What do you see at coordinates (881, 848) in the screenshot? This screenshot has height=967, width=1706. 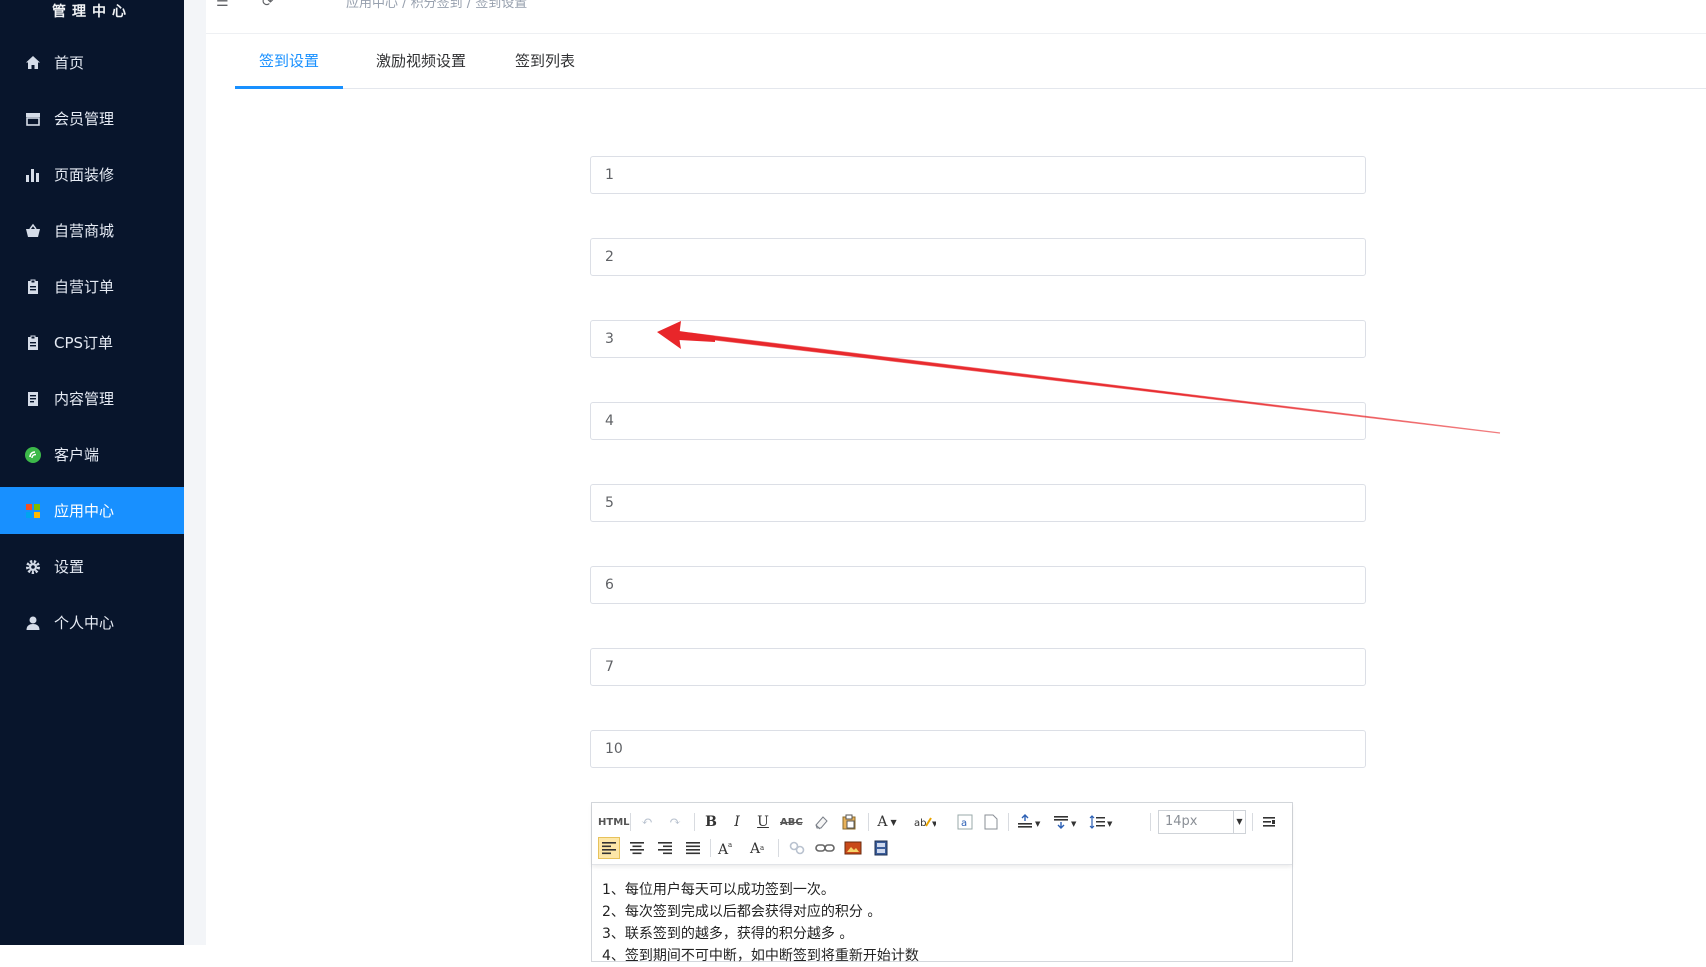 I see `video-icon` at bounding box center [881, 848].